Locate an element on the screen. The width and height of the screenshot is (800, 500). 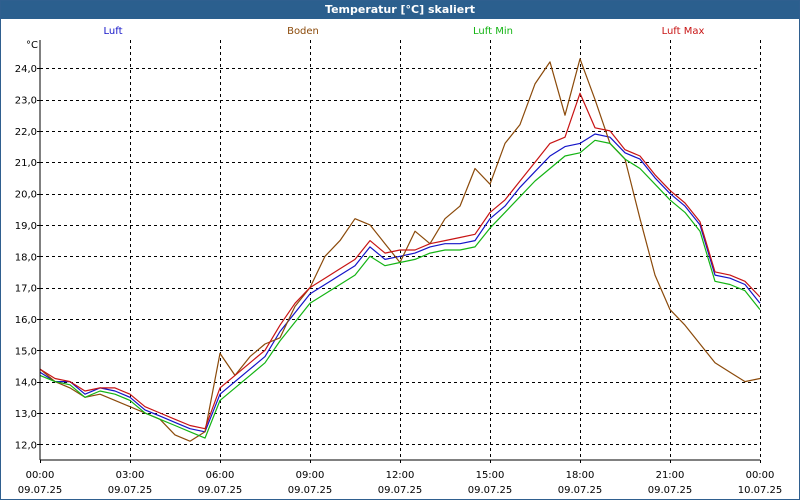
legend-item-luft-max: Luft Max is located at coordinates (683, 31).